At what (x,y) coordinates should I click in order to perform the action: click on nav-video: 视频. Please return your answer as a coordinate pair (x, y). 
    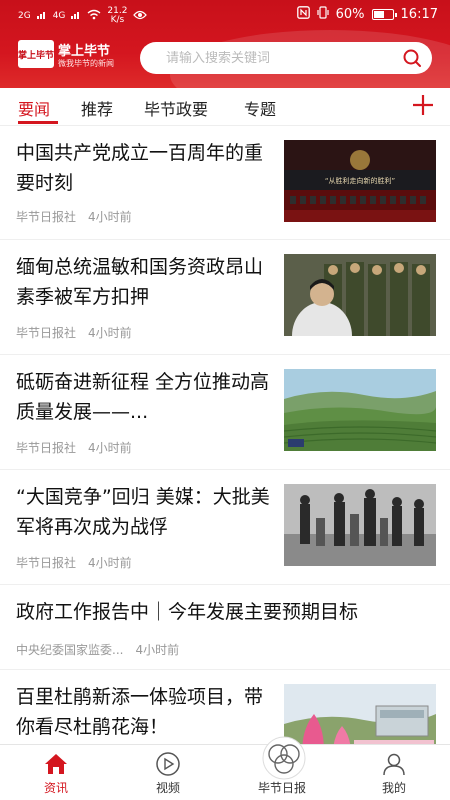
    Looking at the image, I should click on (168, 772).